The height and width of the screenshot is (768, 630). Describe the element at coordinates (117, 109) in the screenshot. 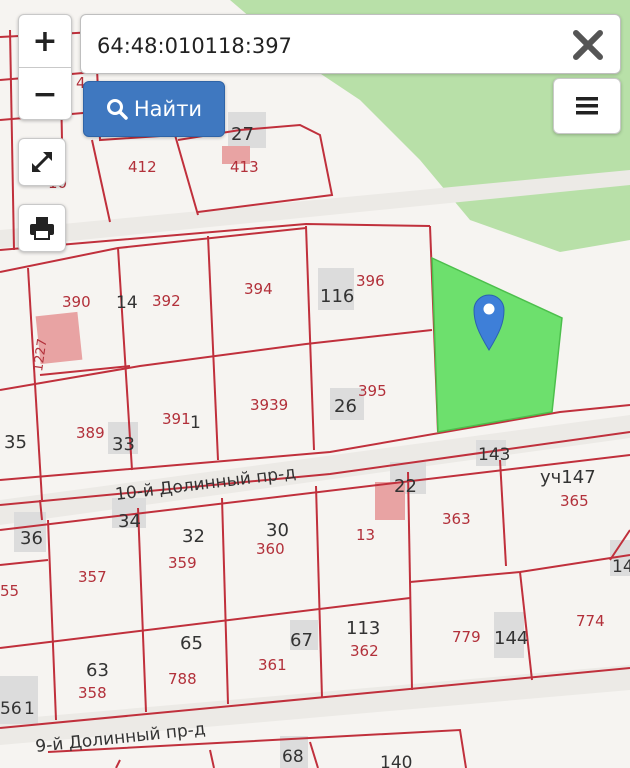

I see `search-icon` at that location.